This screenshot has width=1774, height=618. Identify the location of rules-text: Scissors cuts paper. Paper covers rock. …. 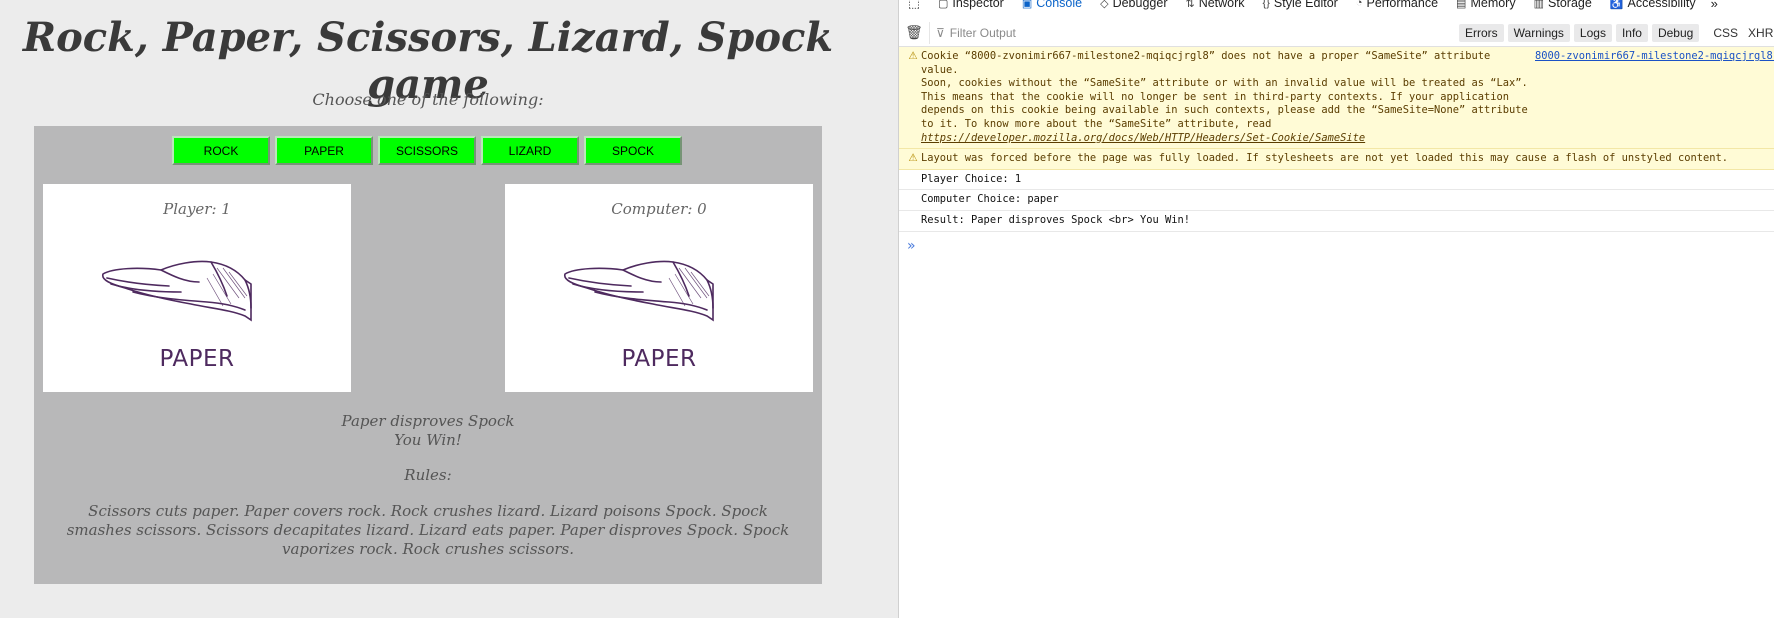
(428, 530).